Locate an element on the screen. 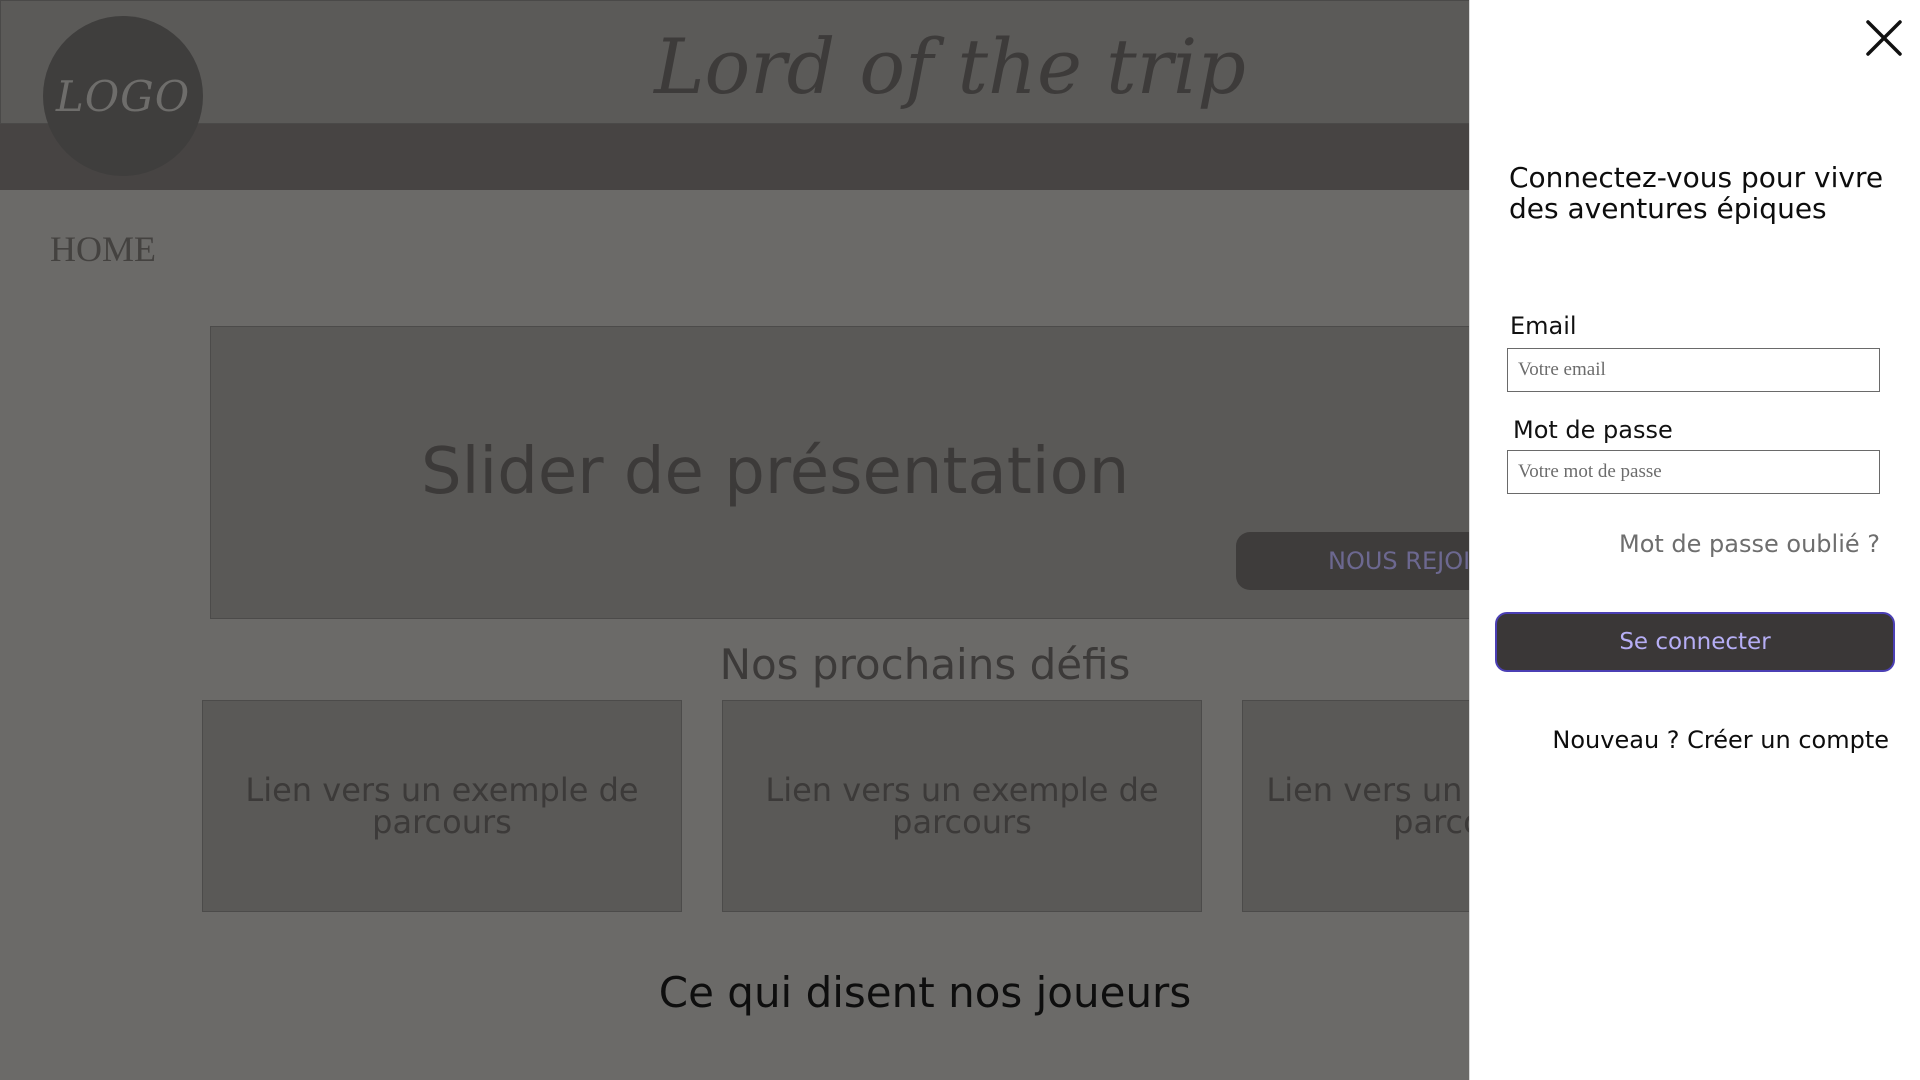  nav-home-link: HOME is located at coordinates (103, 249).